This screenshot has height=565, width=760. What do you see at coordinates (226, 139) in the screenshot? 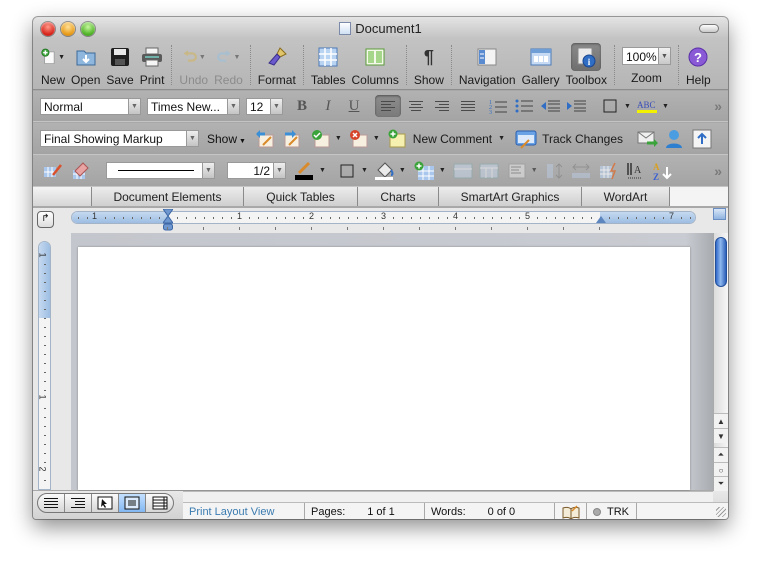
I see `show-markup-button: Show ▼` at bounding box center [226, 139].